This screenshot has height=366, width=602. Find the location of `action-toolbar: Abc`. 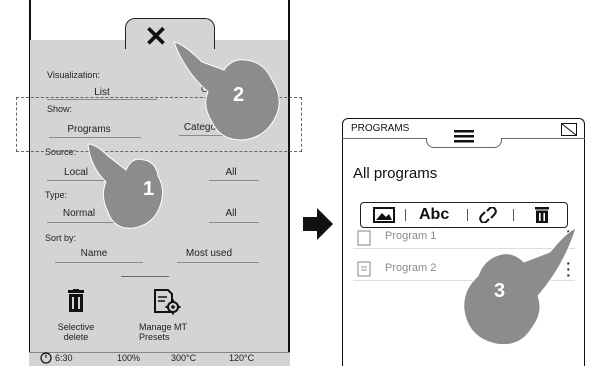

action-toolbar: Abc is located at coordinates (464, 215).